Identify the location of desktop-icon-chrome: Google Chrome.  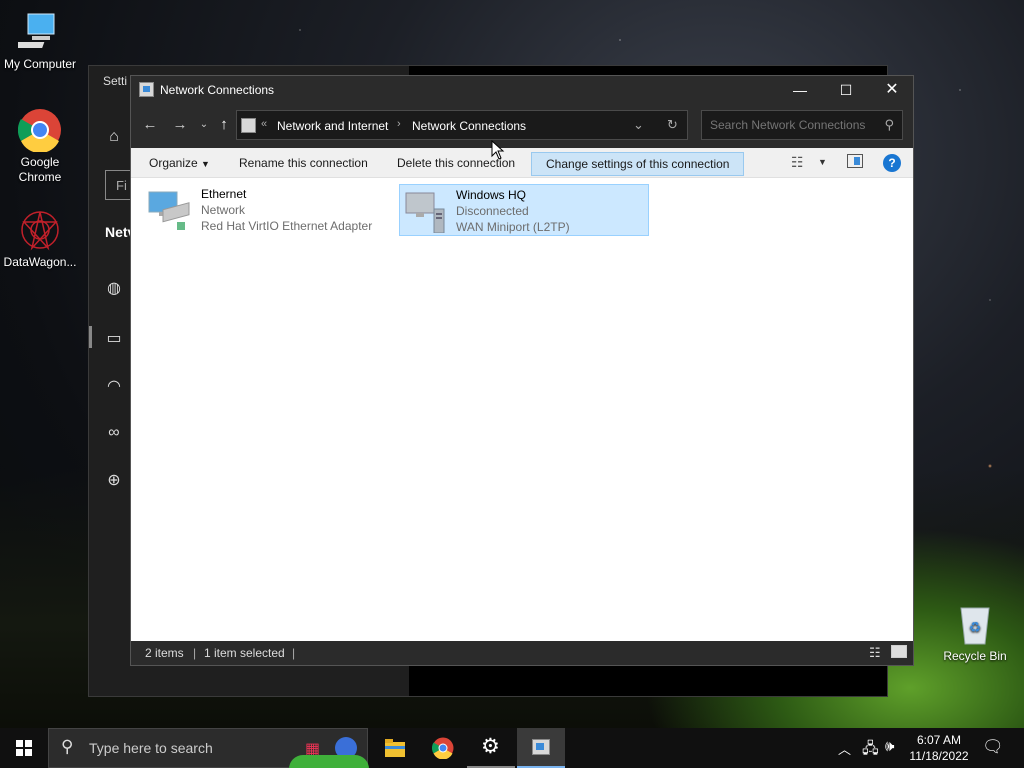
(40, 146).